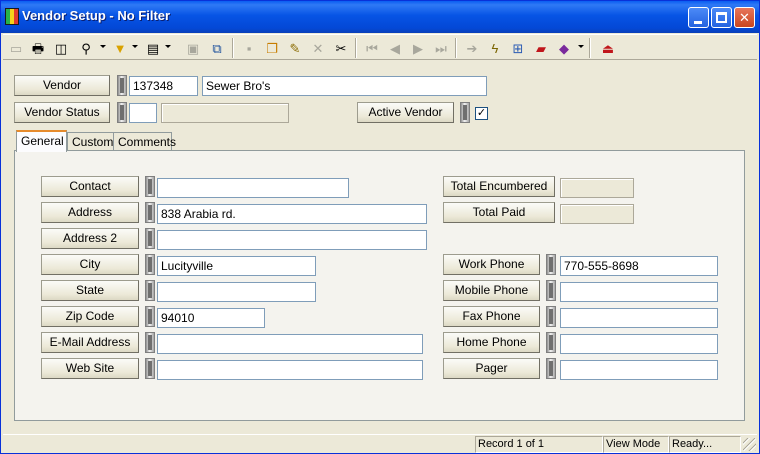  I want to click on status-field-handle, so click(122, 112).